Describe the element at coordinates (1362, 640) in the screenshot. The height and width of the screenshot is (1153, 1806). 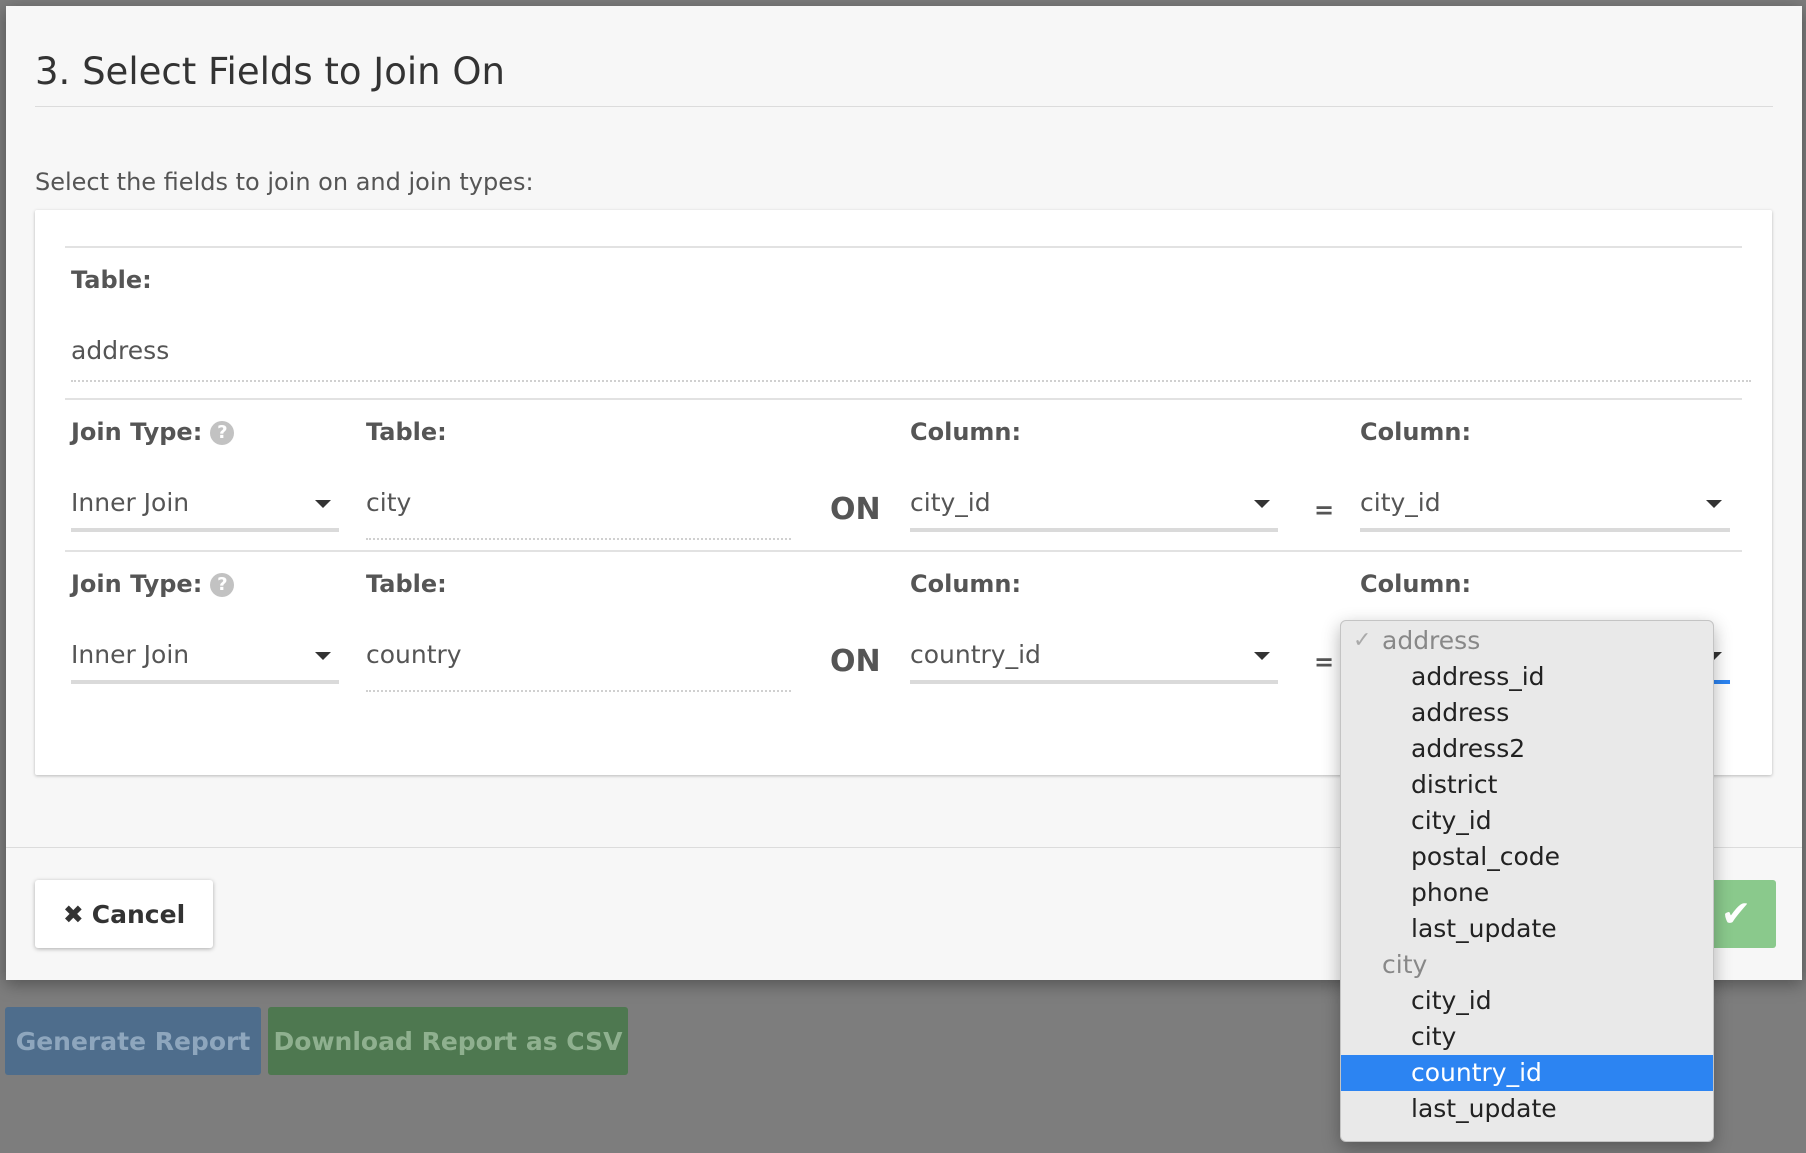
I see `check-icon: ✓` at that location.